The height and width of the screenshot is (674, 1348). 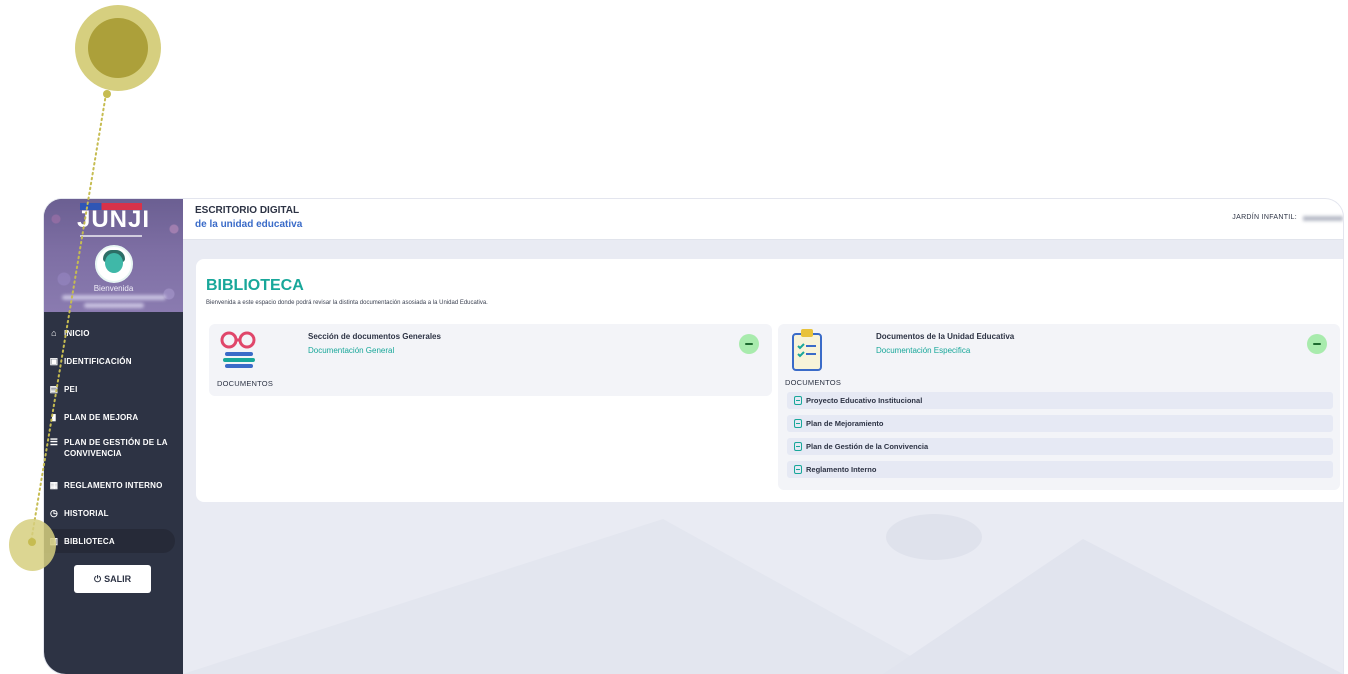 What do you see at coordinates (68, 318) in the screenshot?
I see `tutorial-path` at bounding box center [68, 318].